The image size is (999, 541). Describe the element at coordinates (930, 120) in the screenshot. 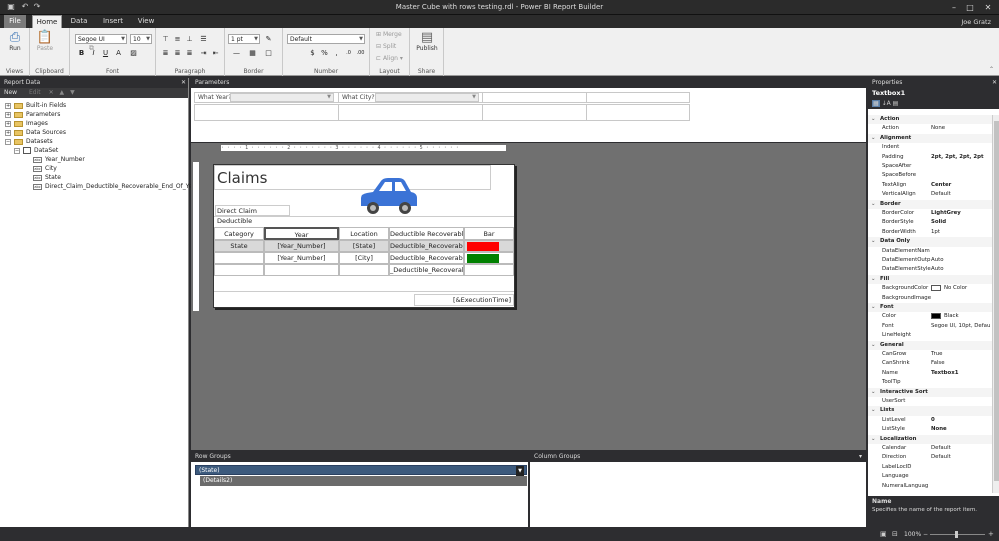

I see `property-category: ⌄ Action` at that location.